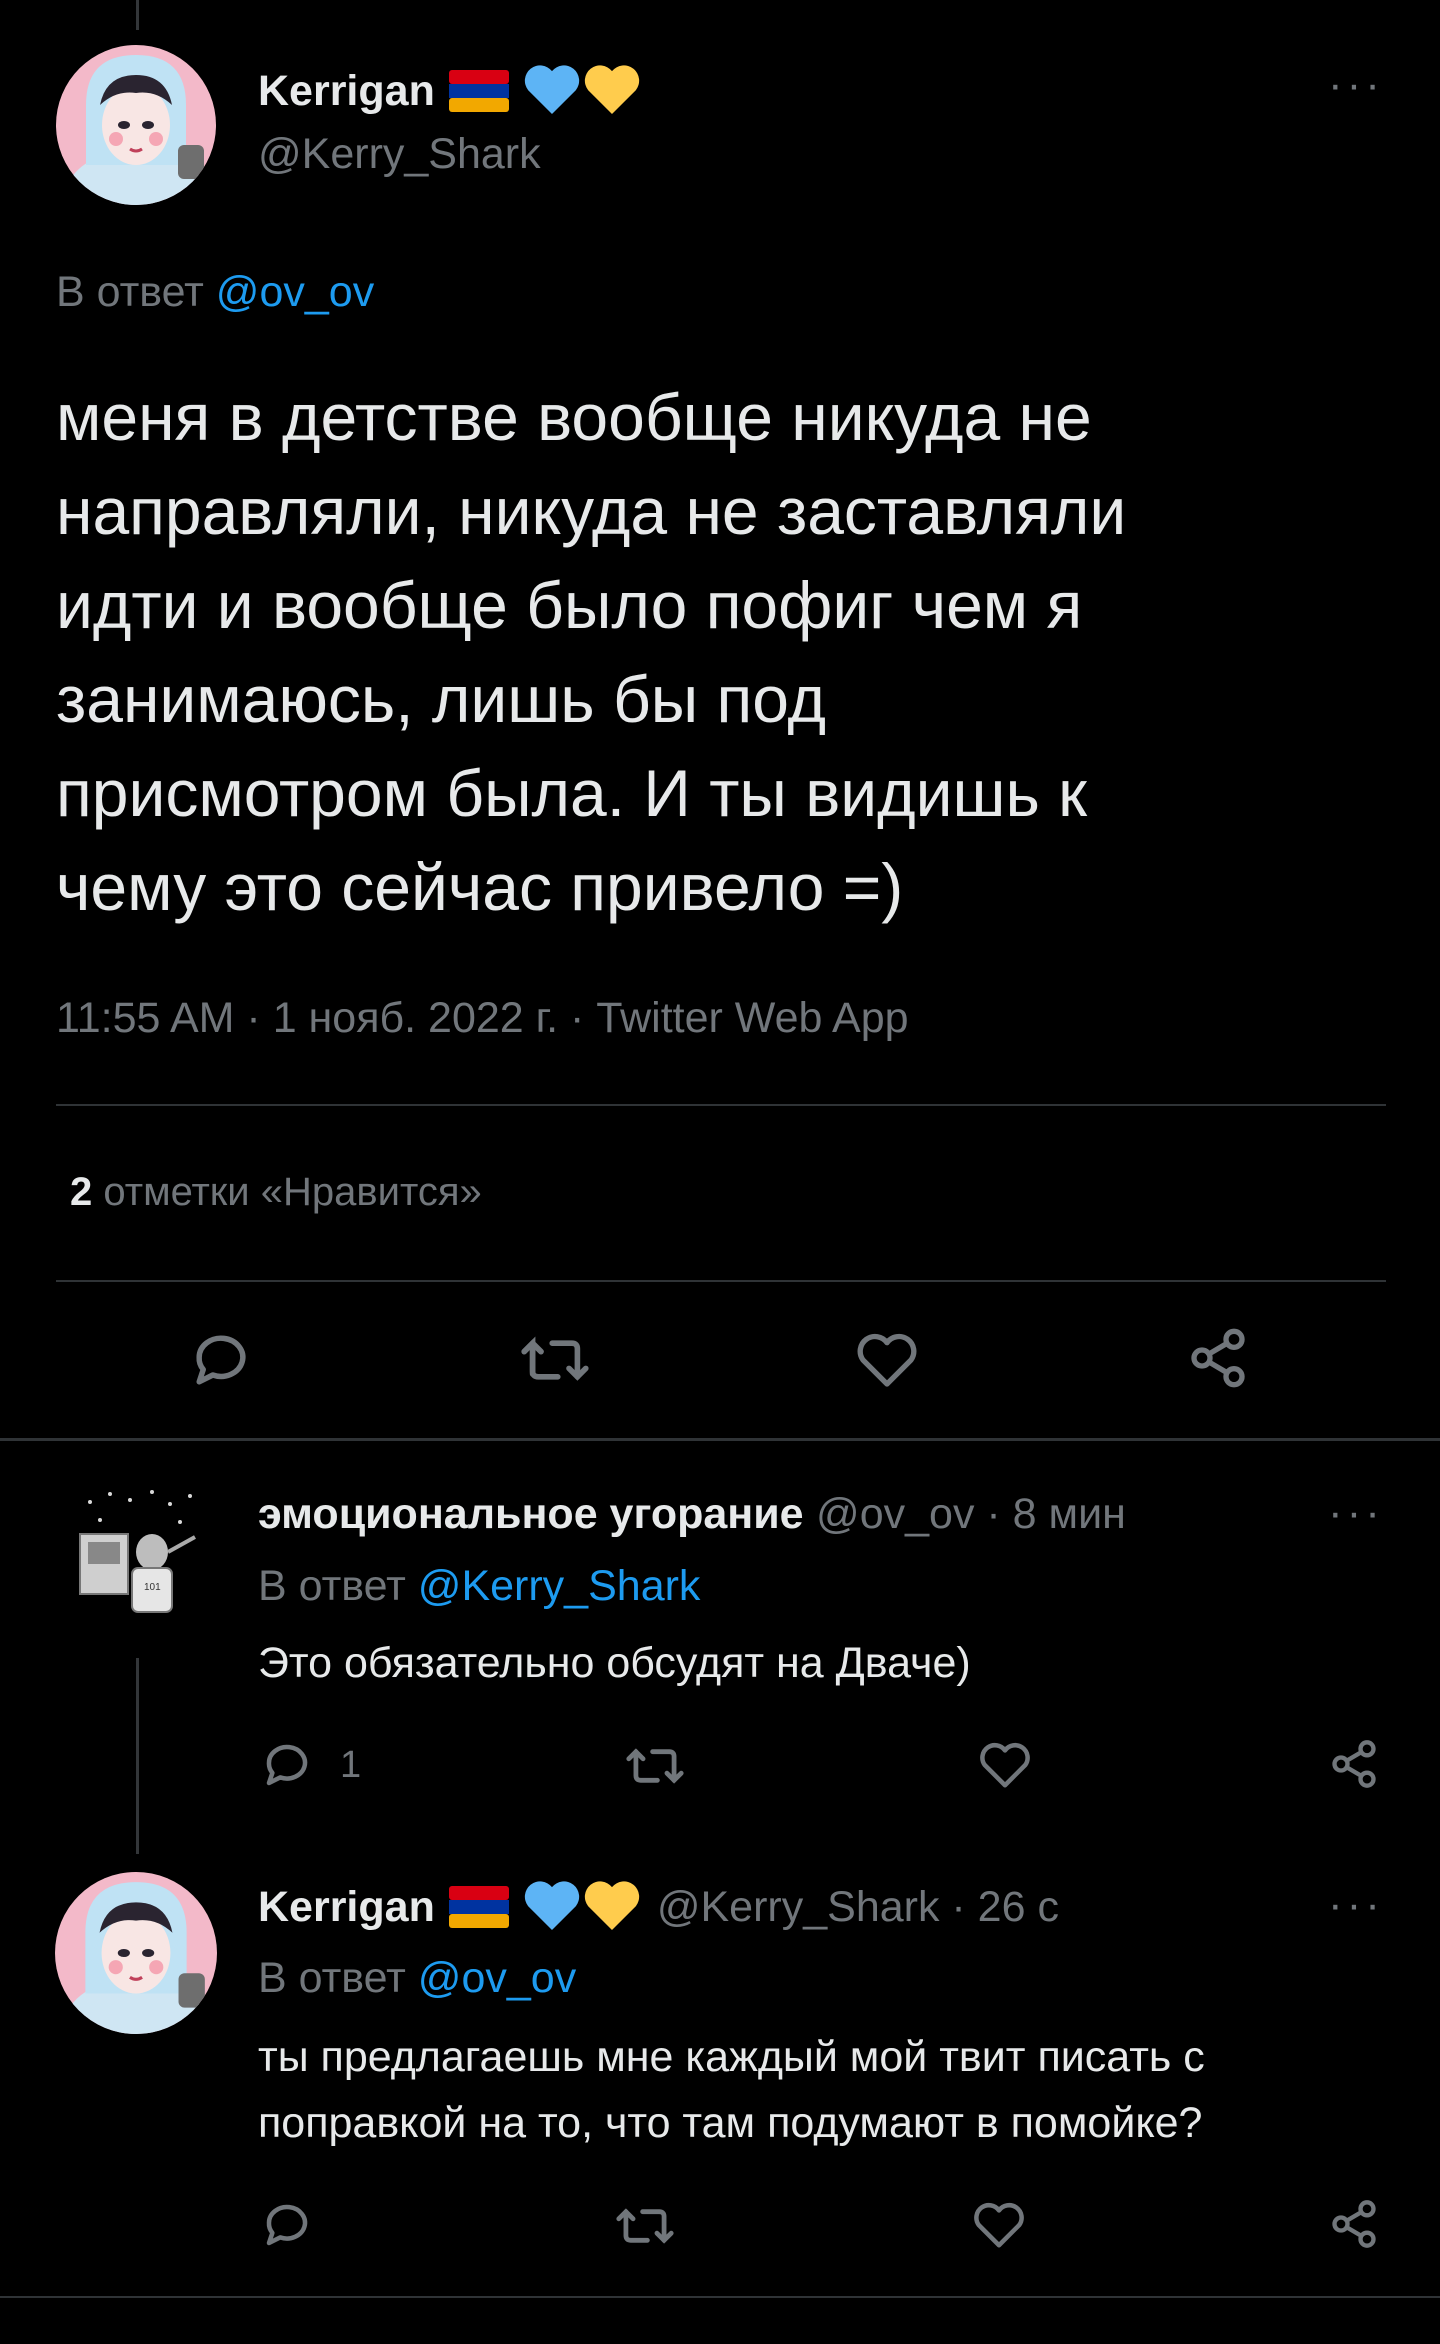 The width and height of the screenshot is (1440, 2344). I want to click on reply-context: В ответ @Kerry_Shark, so click(479, 1586).